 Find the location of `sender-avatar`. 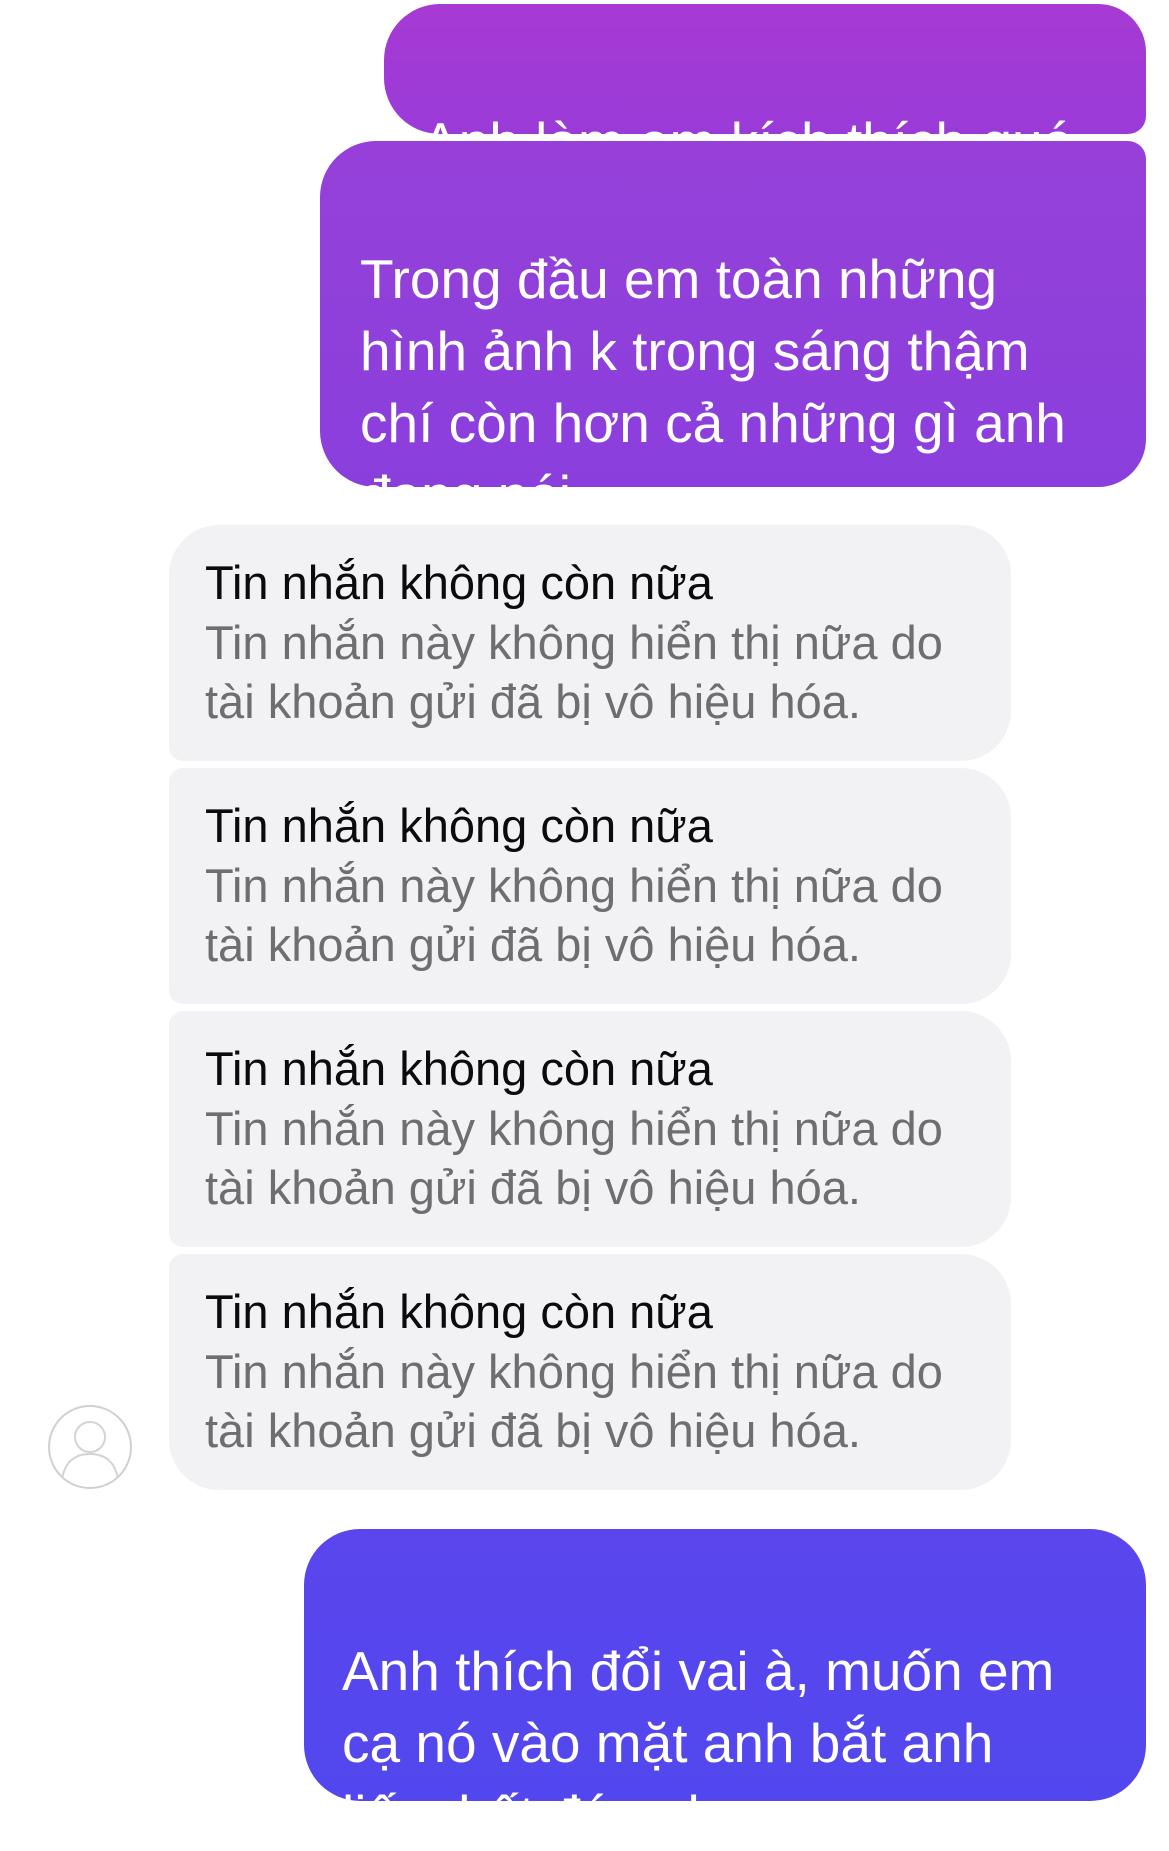

sender-avatar is located at coordinates (90, 1447).